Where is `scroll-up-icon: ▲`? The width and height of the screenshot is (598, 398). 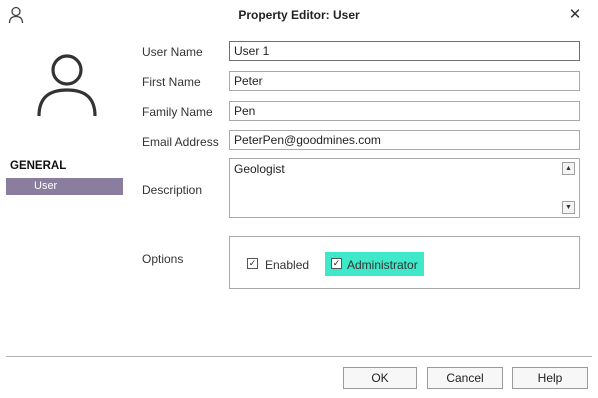 scroll-up-icon: ▲ is located at coordinates (568, 168).